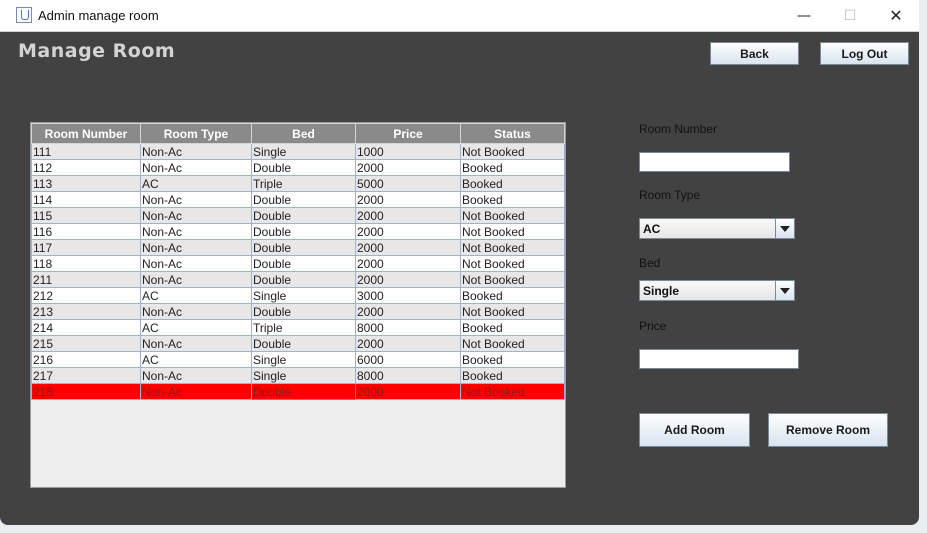  Describe the element at coordinates (86, 215) in the screenshot. I see `cell-room-number: 115` at that location.